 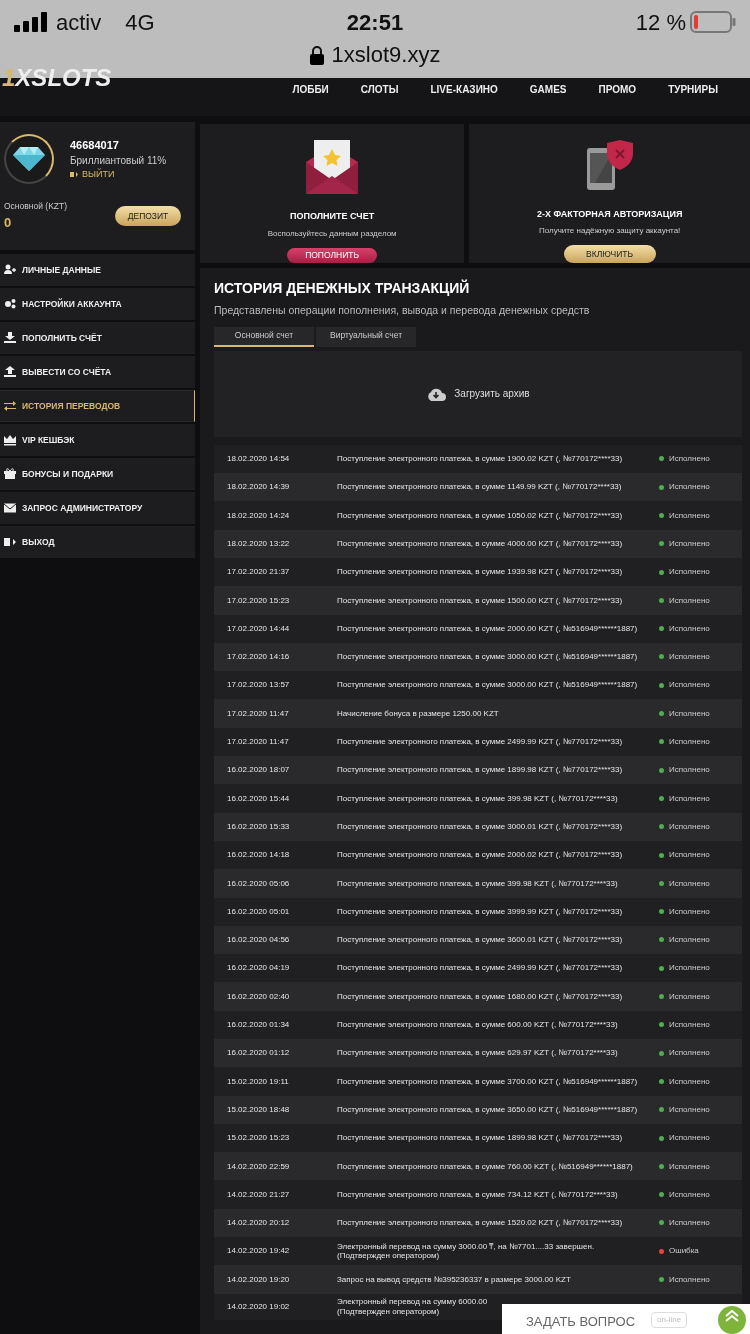 I want to click on transaction-date: 16.02.2020 15:44, so click(x=258, y=798).